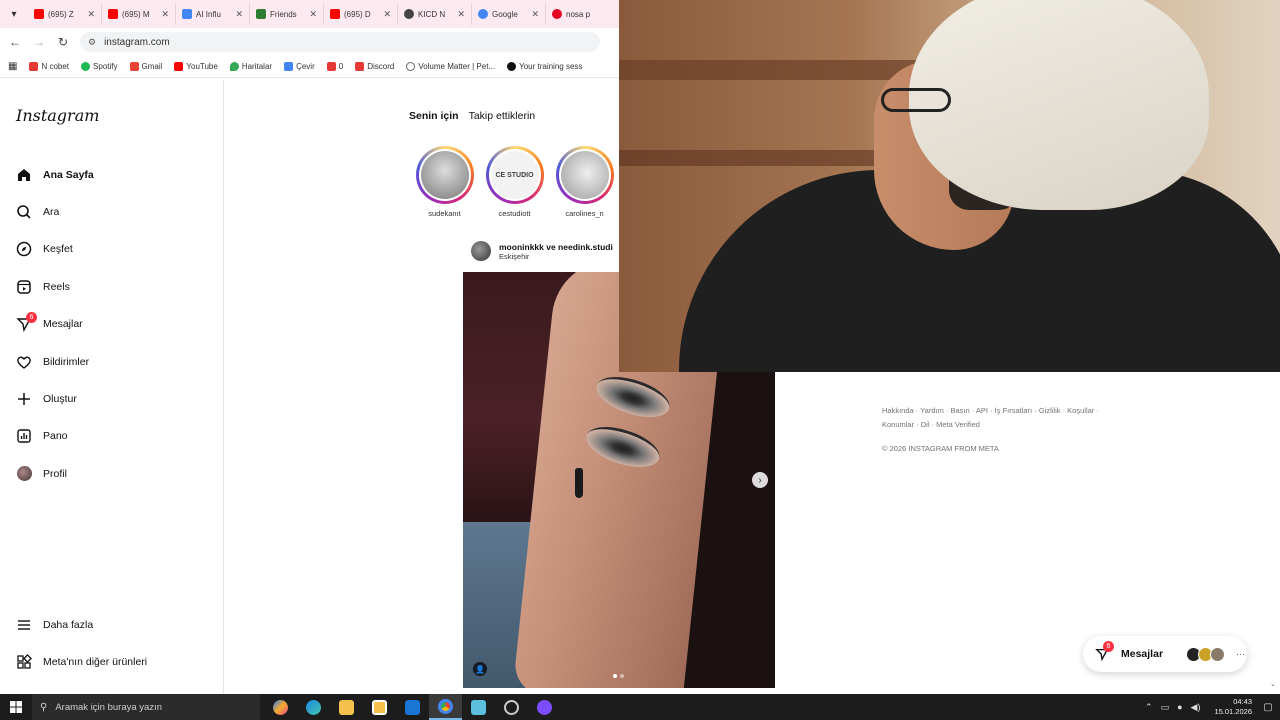  Describe the element at coordinates (511, 707) in the screenshot. I see `chatgpt-icon` at that location.